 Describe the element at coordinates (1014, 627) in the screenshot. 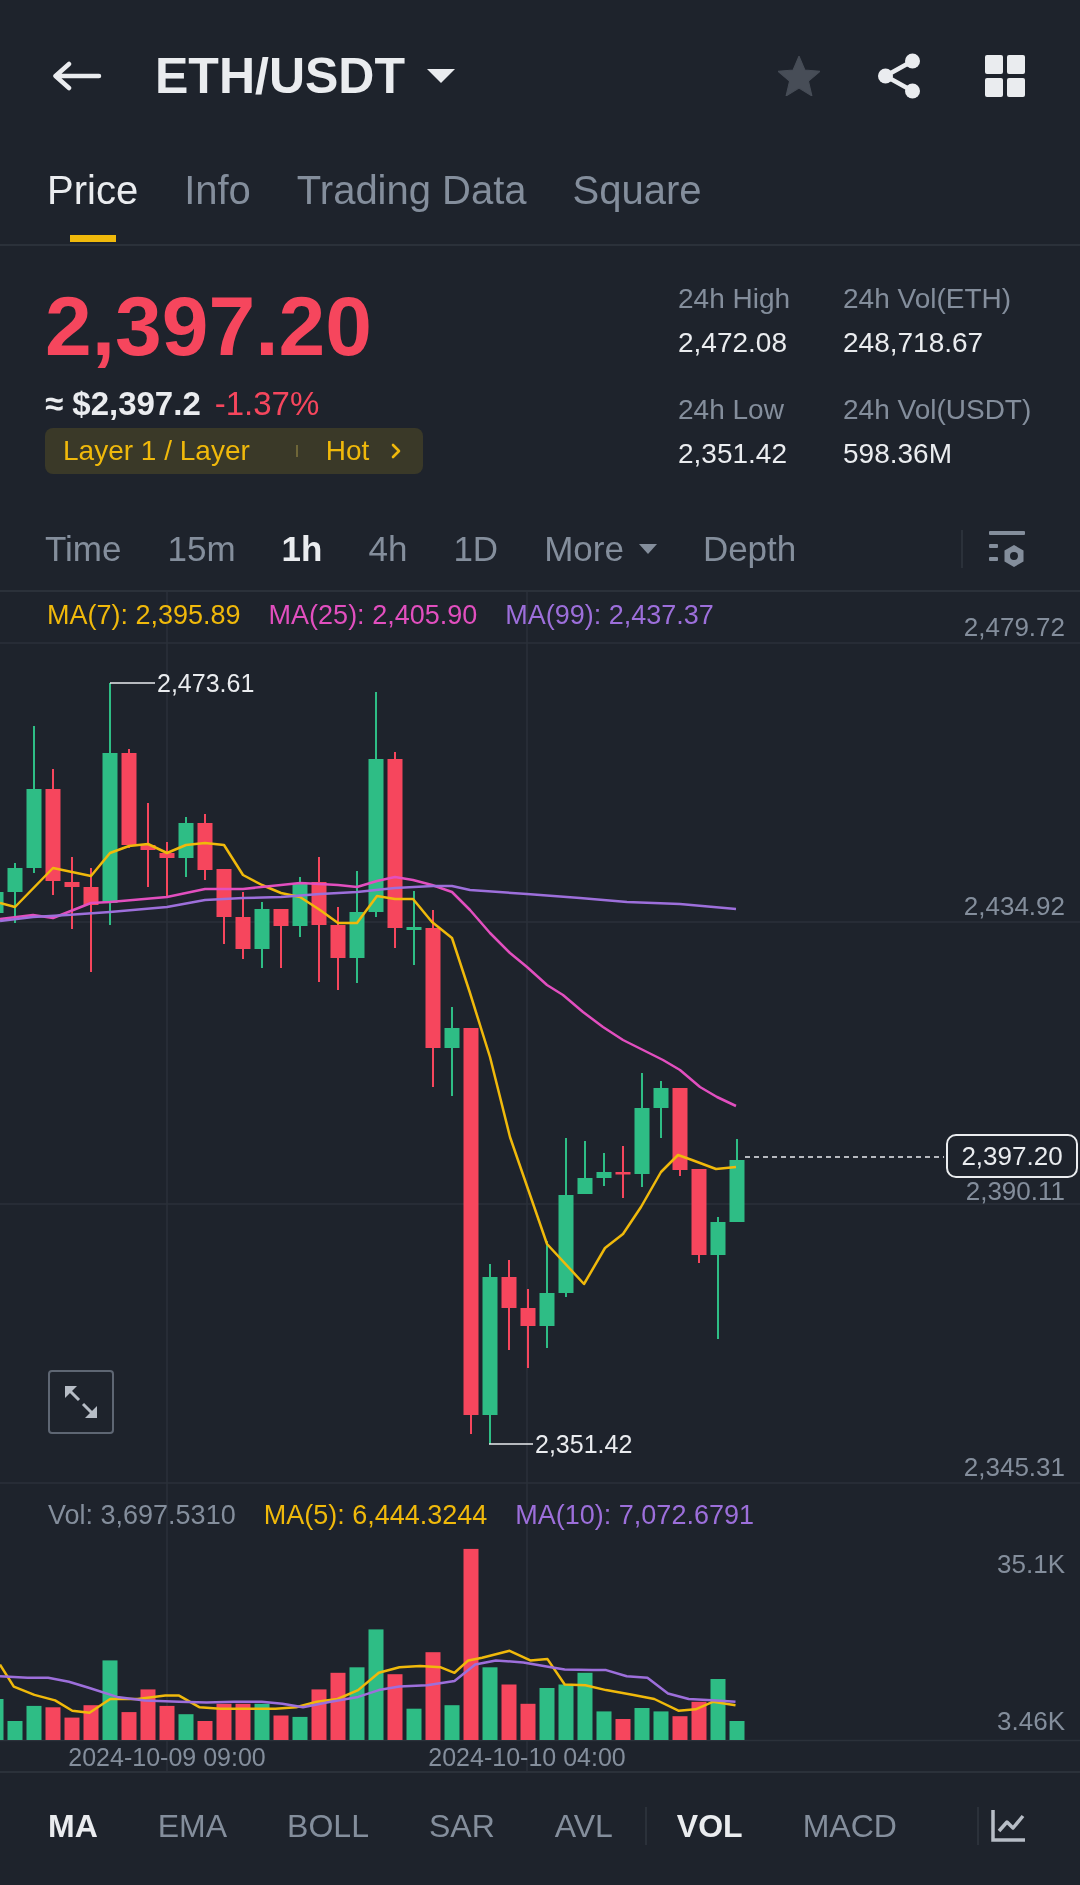

I see `axis-label: 2,479.72` at that location.